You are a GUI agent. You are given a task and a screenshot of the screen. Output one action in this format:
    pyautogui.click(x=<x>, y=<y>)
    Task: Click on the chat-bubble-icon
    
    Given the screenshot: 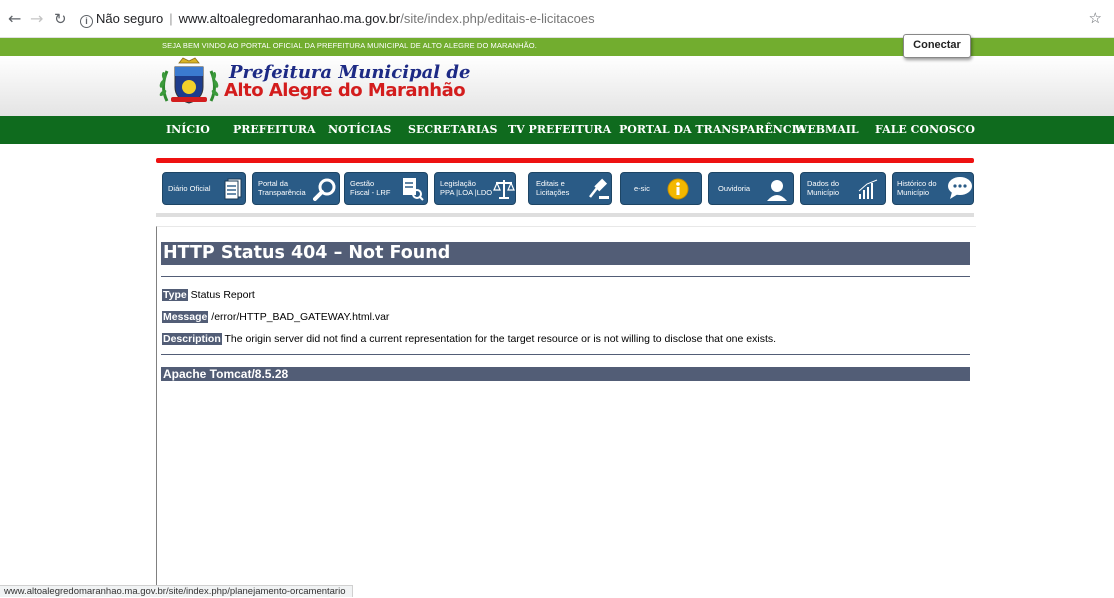 What is the action you would take?
    pyautogui.click(x=960, y=188)
    